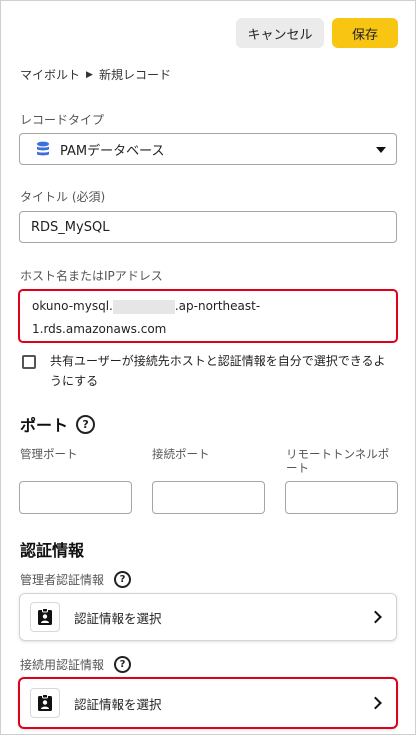  Describe the element at coordinates (112, 151) in the screenshot. I see `record-type-value: PAMデータベース` at that location.